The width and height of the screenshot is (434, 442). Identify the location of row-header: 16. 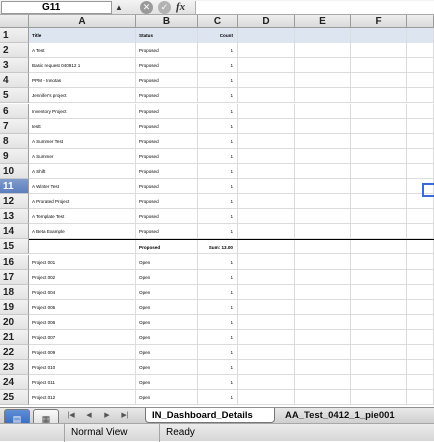
(14, 262).